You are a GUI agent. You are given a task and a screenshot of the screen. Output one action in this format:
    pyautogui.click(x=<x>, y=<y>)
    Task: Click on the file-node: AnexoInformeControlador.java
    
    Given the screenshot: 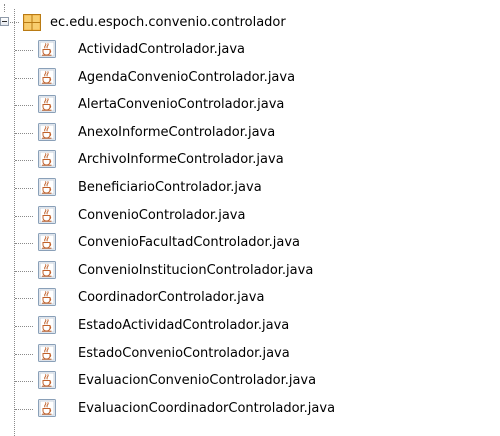 What is the action you would take?
    pyautogui.click(x=250, y=132)
    